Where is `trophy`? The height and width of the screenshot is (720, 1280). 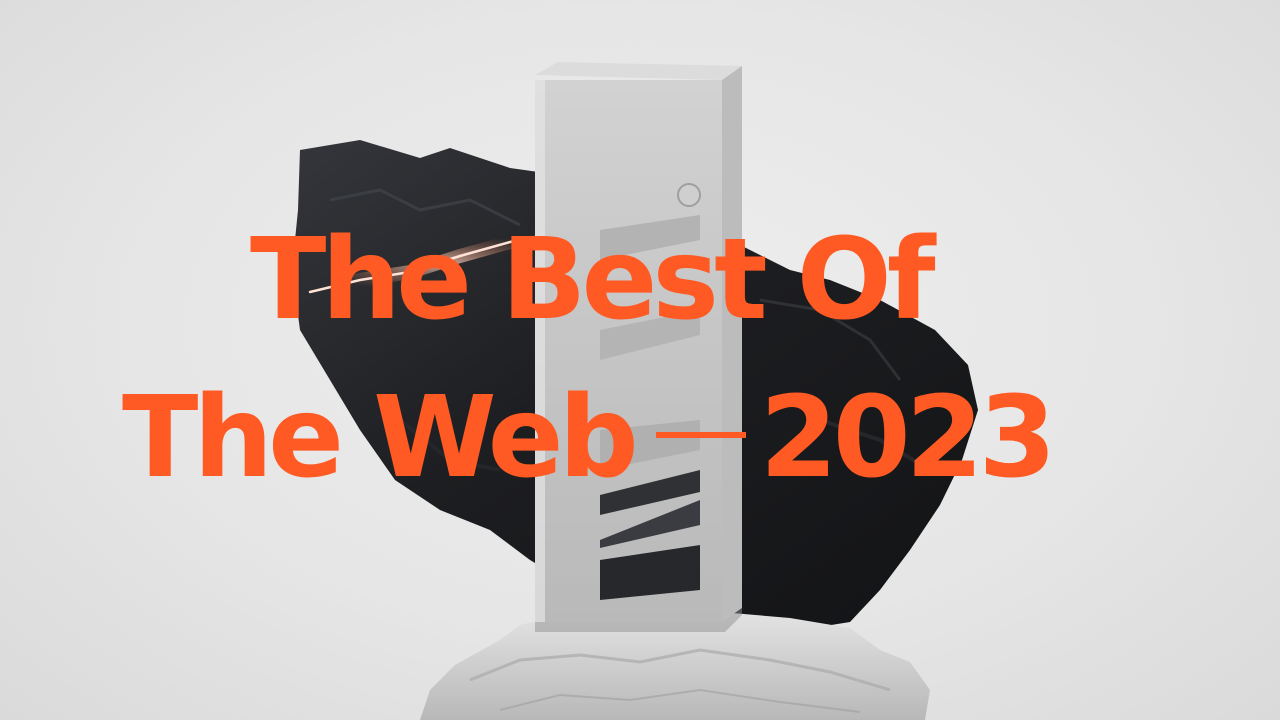 trophy is located at coordinates (638, 347).